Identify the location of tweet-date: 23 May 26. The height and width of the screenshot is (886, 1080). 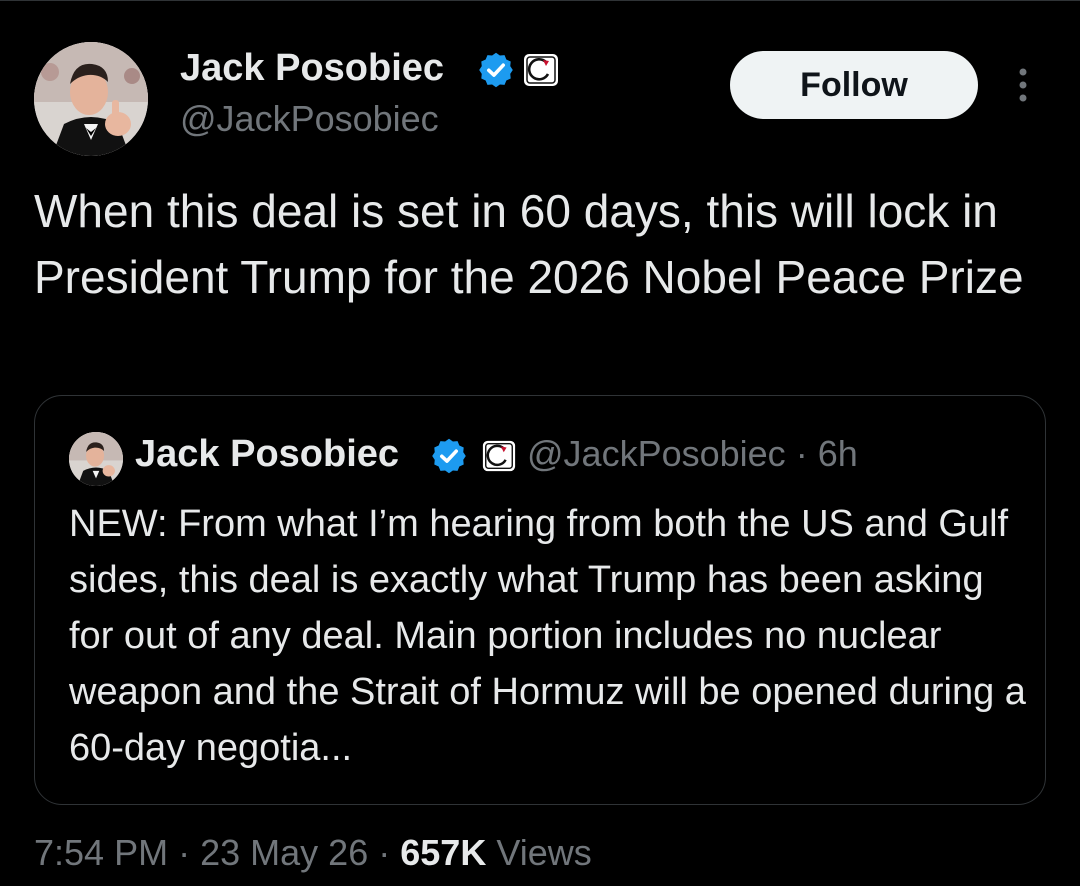
(284, 852).